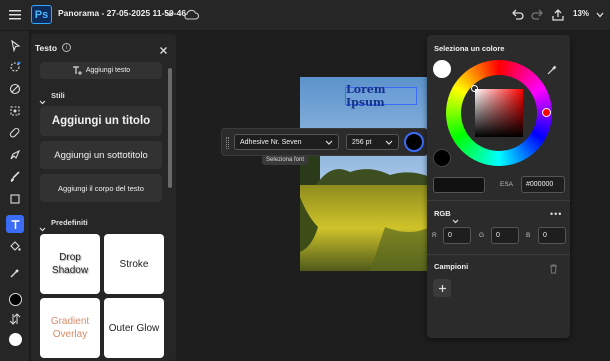 Image resolution: width=610 pixels, height=361 pixels. What do you see at coordinates (507, 184) in the screenshot?
I see `hex-label: ESA` at bounding box center [507, 184].